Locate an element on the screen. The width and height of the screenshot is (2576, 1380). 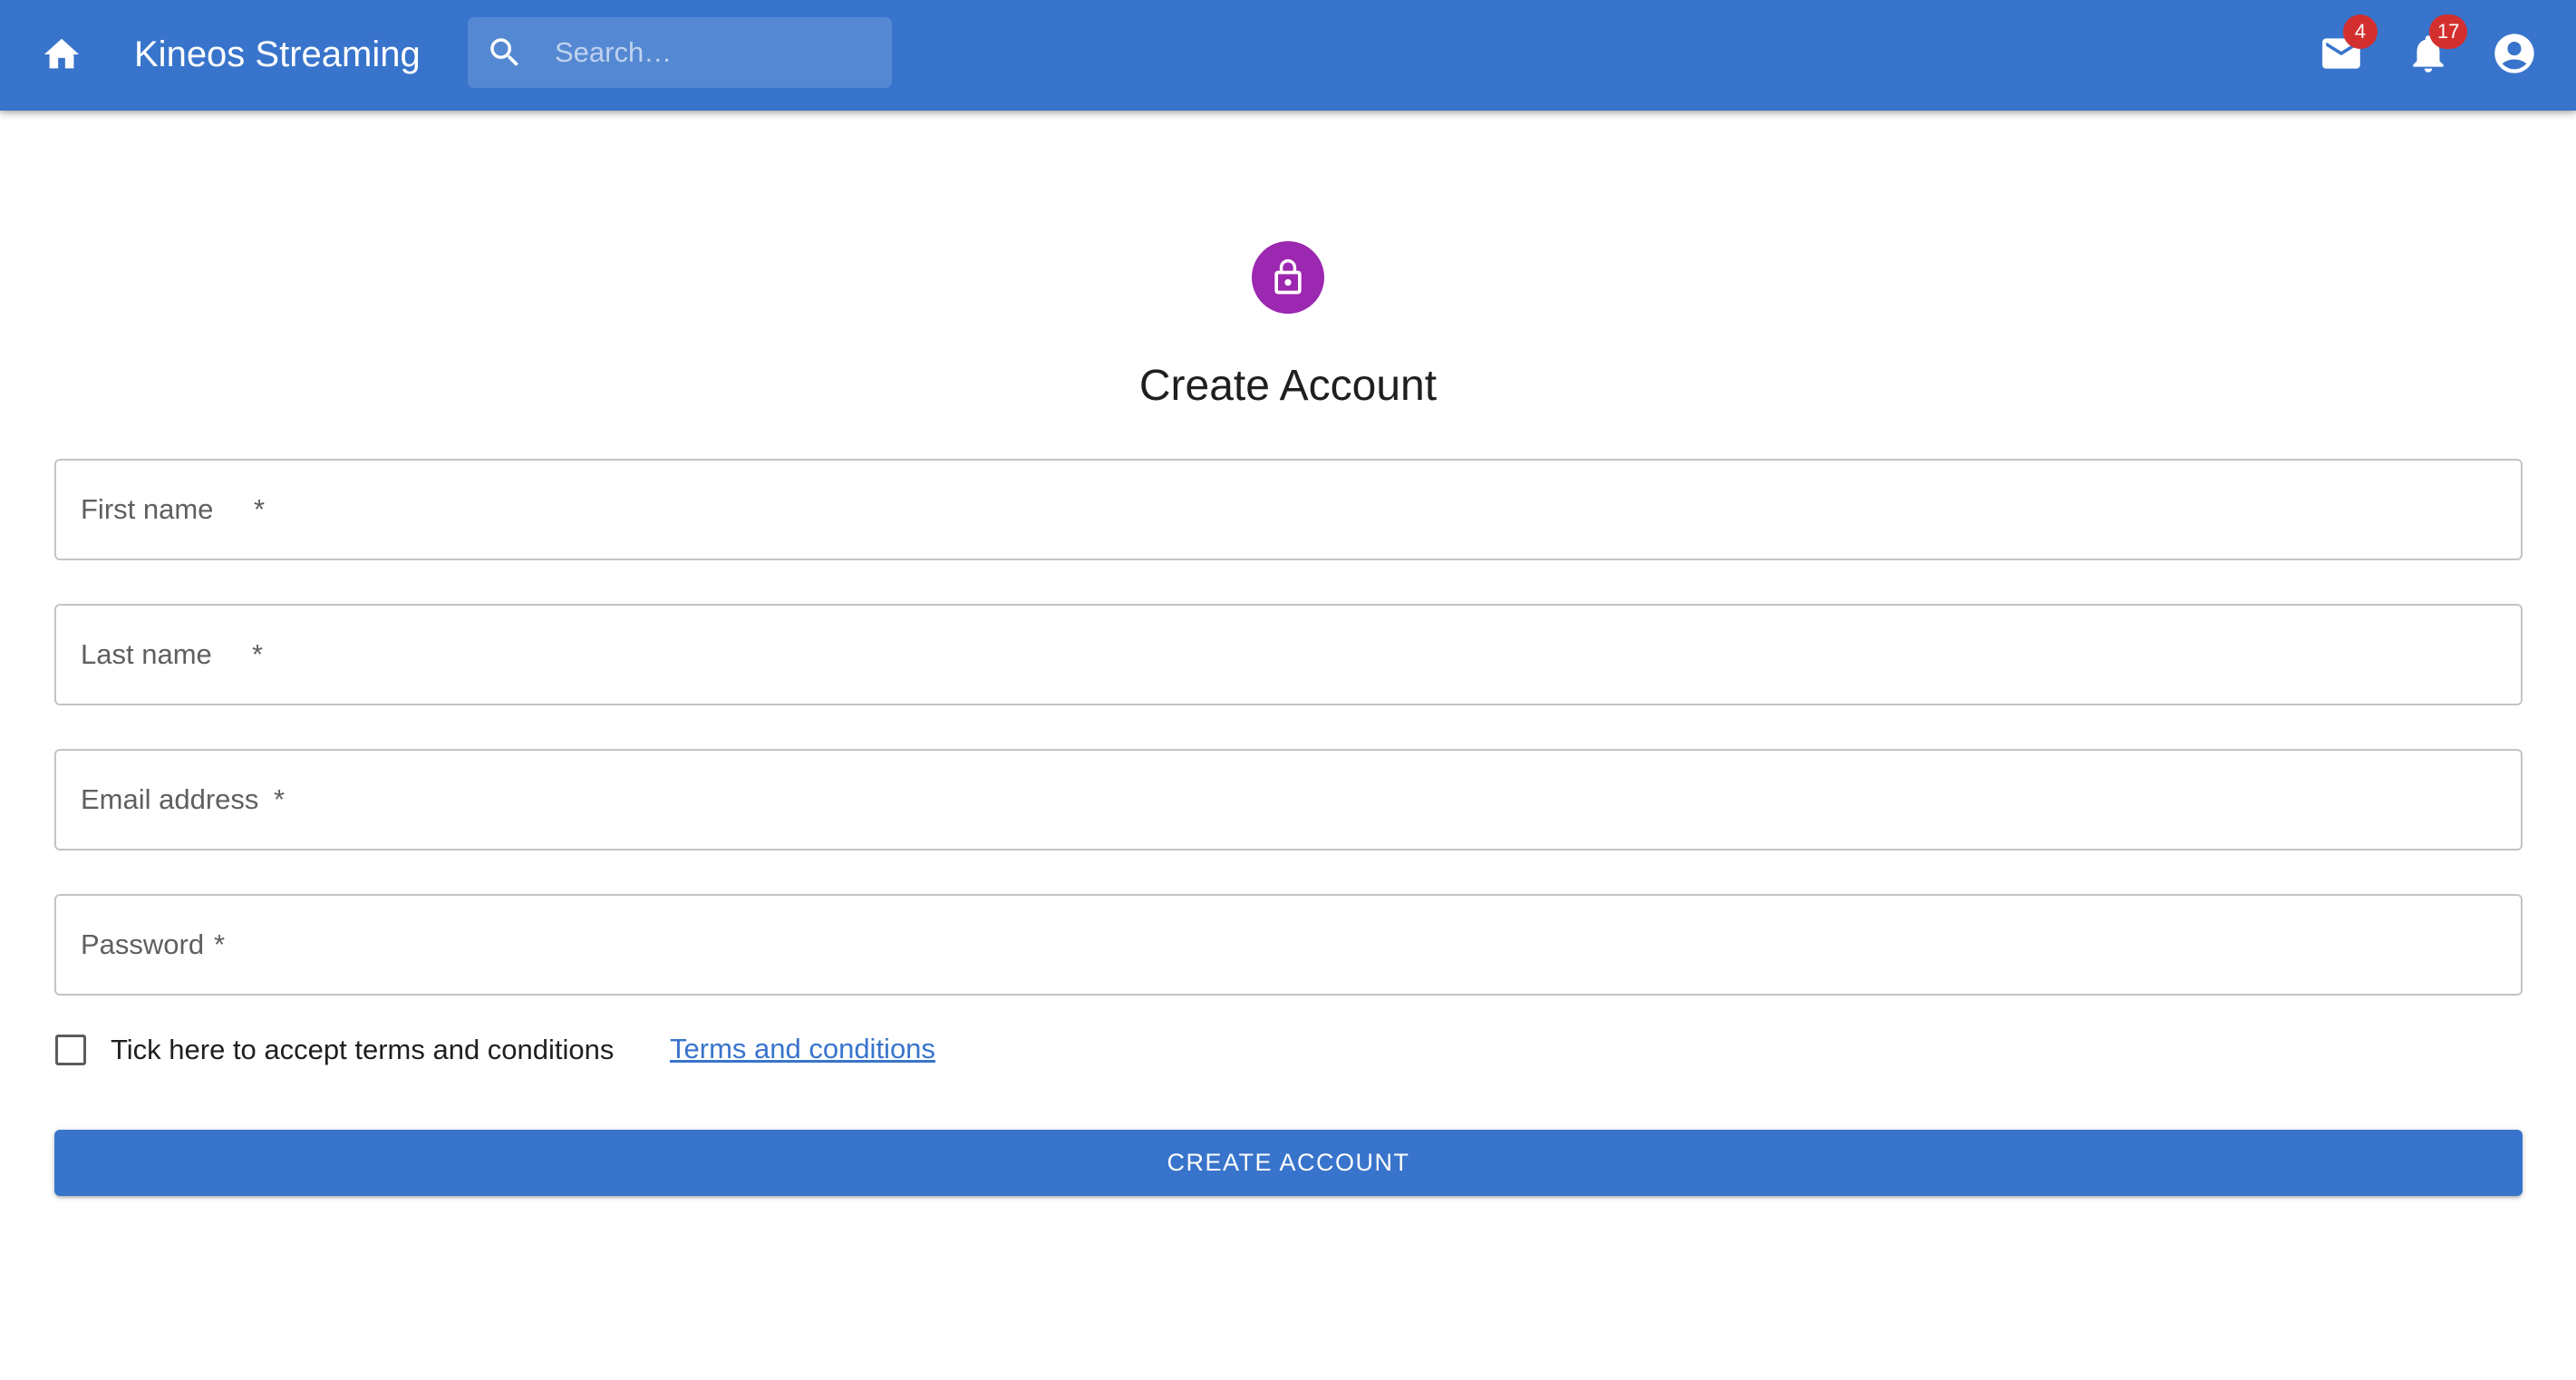
last-name-label: Last name is located at coordinates (146, 654).